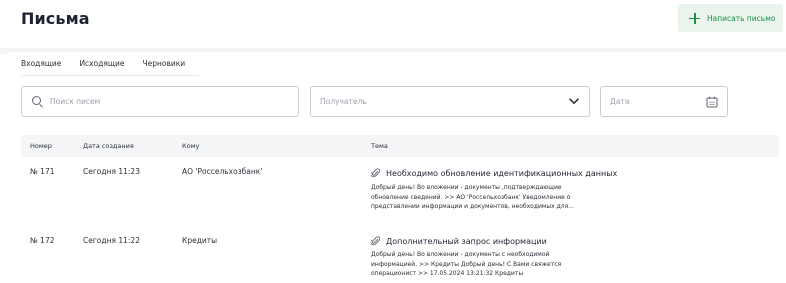  I want to click on mail-tabs: Входящие Исходящие Черновики, so click(114, 67).